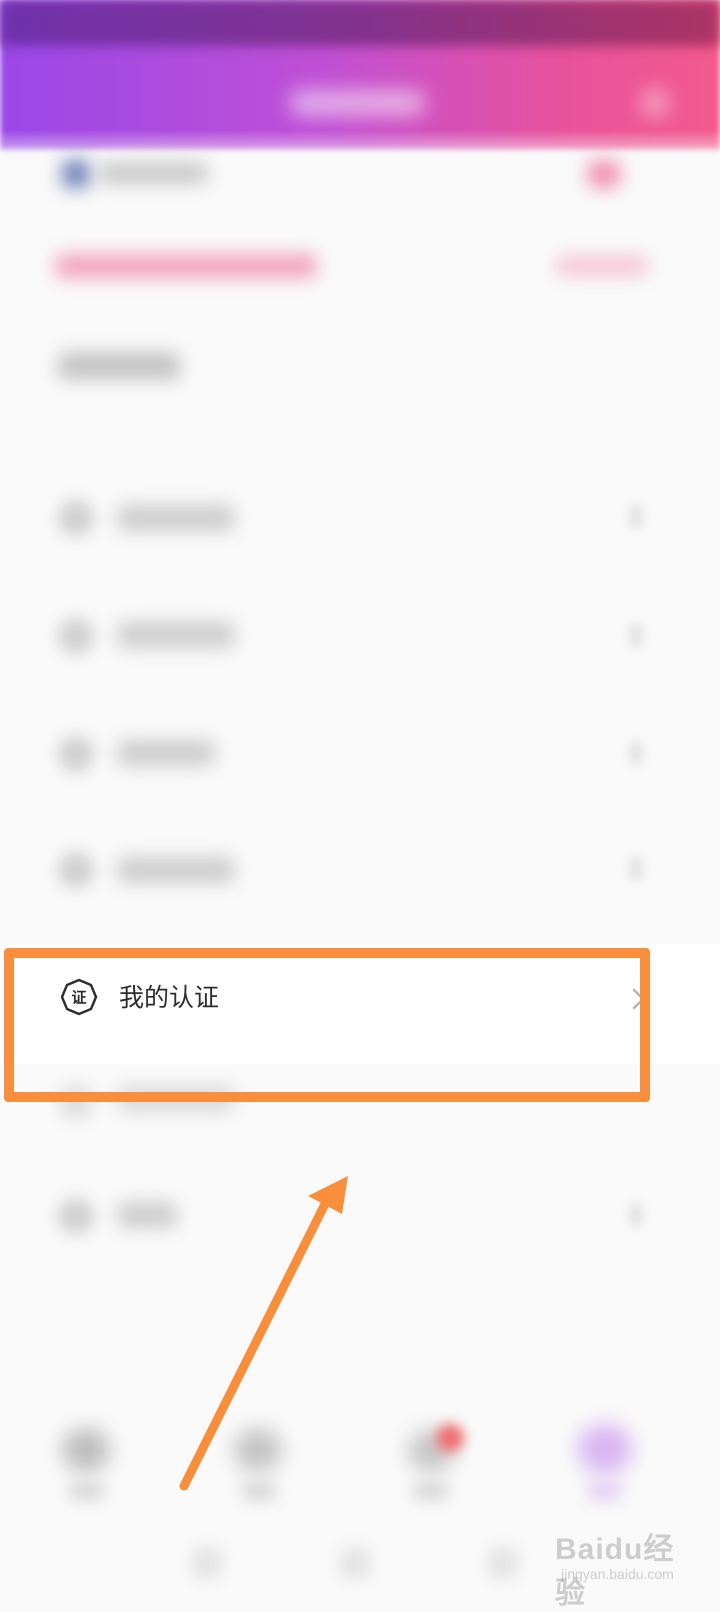  Describe the element at coordinates (355, 1563) in the screenshot. I see `nav-home-button` at that location.